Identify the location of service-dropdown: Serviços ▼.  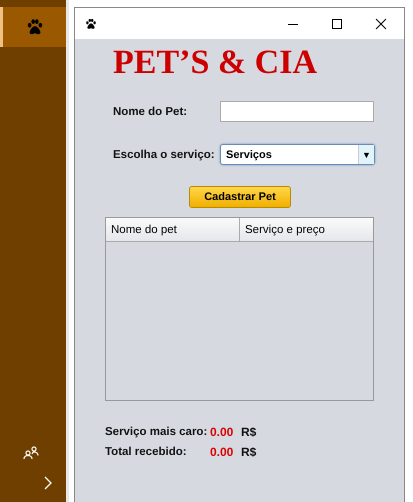
(297, 154).